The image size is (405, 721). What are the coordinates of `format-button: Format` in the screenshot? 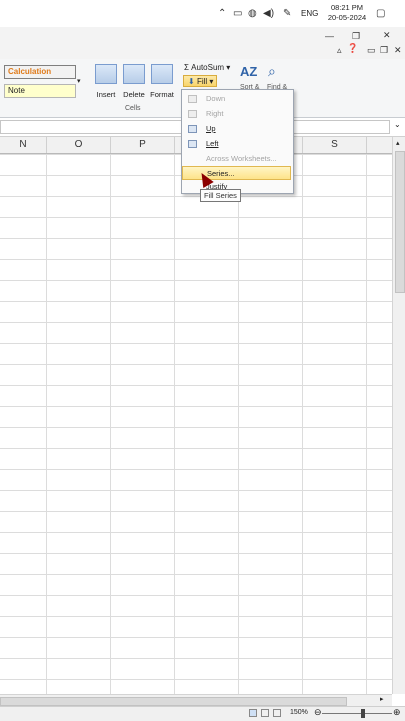 It's located at (162, 81).